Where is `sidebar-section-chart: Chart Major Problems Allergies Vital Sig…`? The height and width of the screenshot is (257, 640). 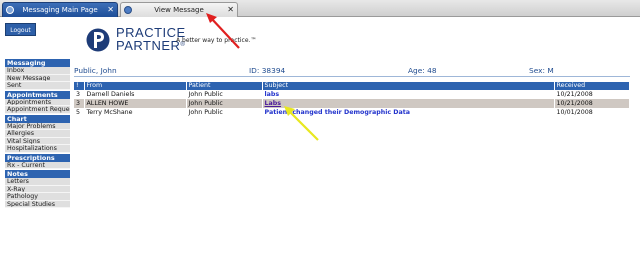 sidebar-section-chart: Chart Major Problems Allergies Vital Sig… is located at coordinates (37, 133).